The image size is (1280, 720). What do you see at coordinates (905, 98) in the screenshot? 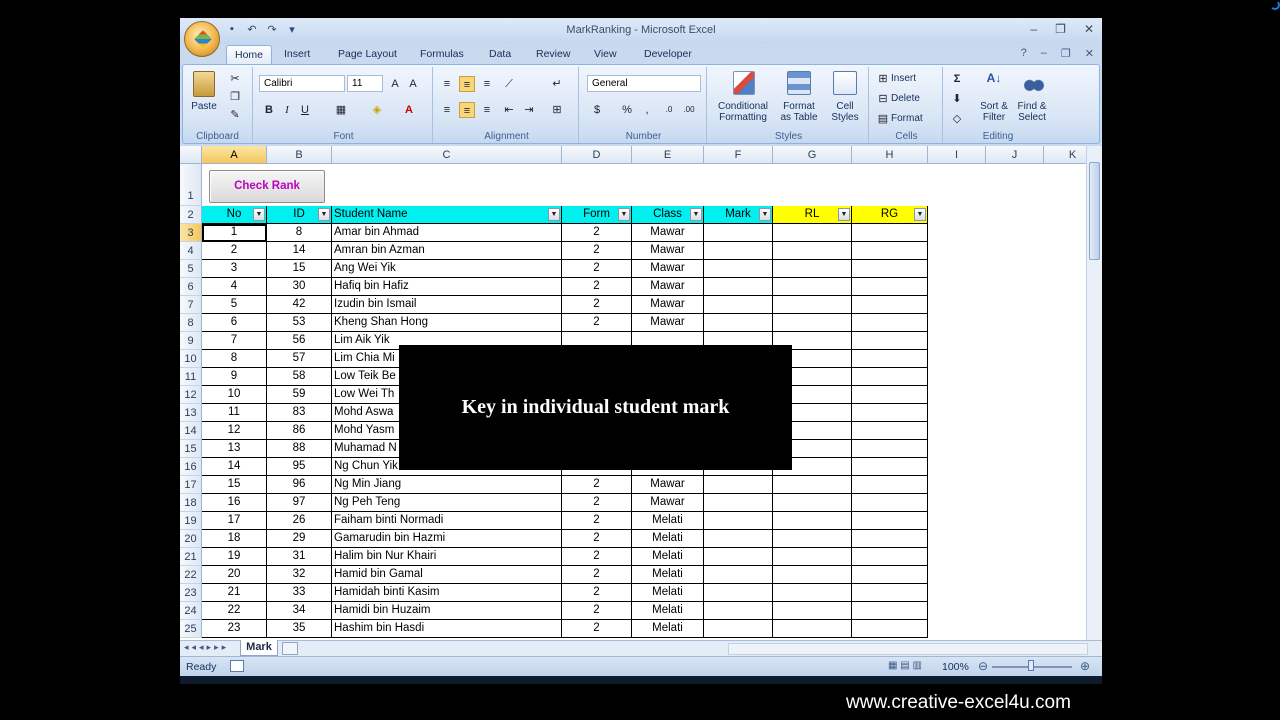
I see `delete-cells-button: Delete` at bounding box center [905, 98].